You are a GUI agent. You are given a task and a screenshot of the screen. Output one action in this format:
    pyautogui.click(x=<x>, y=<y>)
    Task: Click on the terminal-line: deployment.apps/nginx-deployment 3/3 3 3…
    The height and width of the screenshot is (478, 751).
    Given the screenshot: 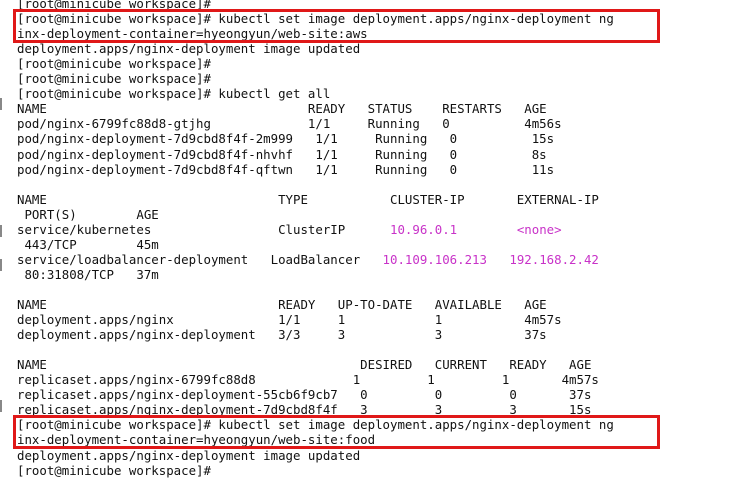 What is the action you would take?
    pyautogui.click(x=282, y=335)
    